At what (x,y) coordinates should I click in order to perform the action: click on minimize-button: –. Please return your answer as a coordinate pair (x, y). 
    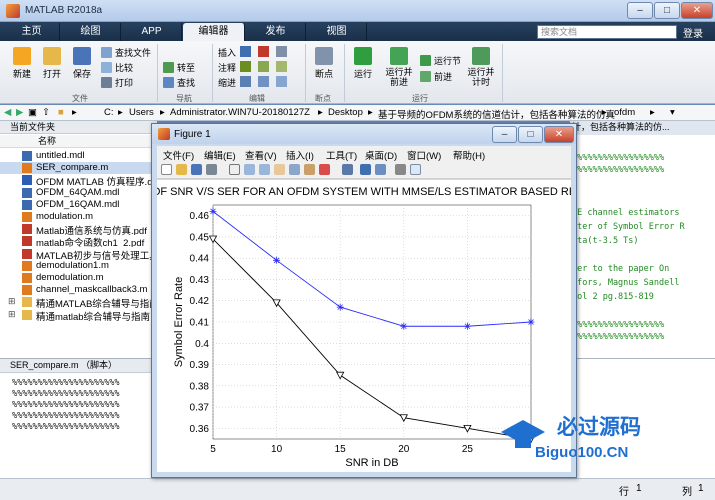
    Looking at the image, I should click on (640, 10).